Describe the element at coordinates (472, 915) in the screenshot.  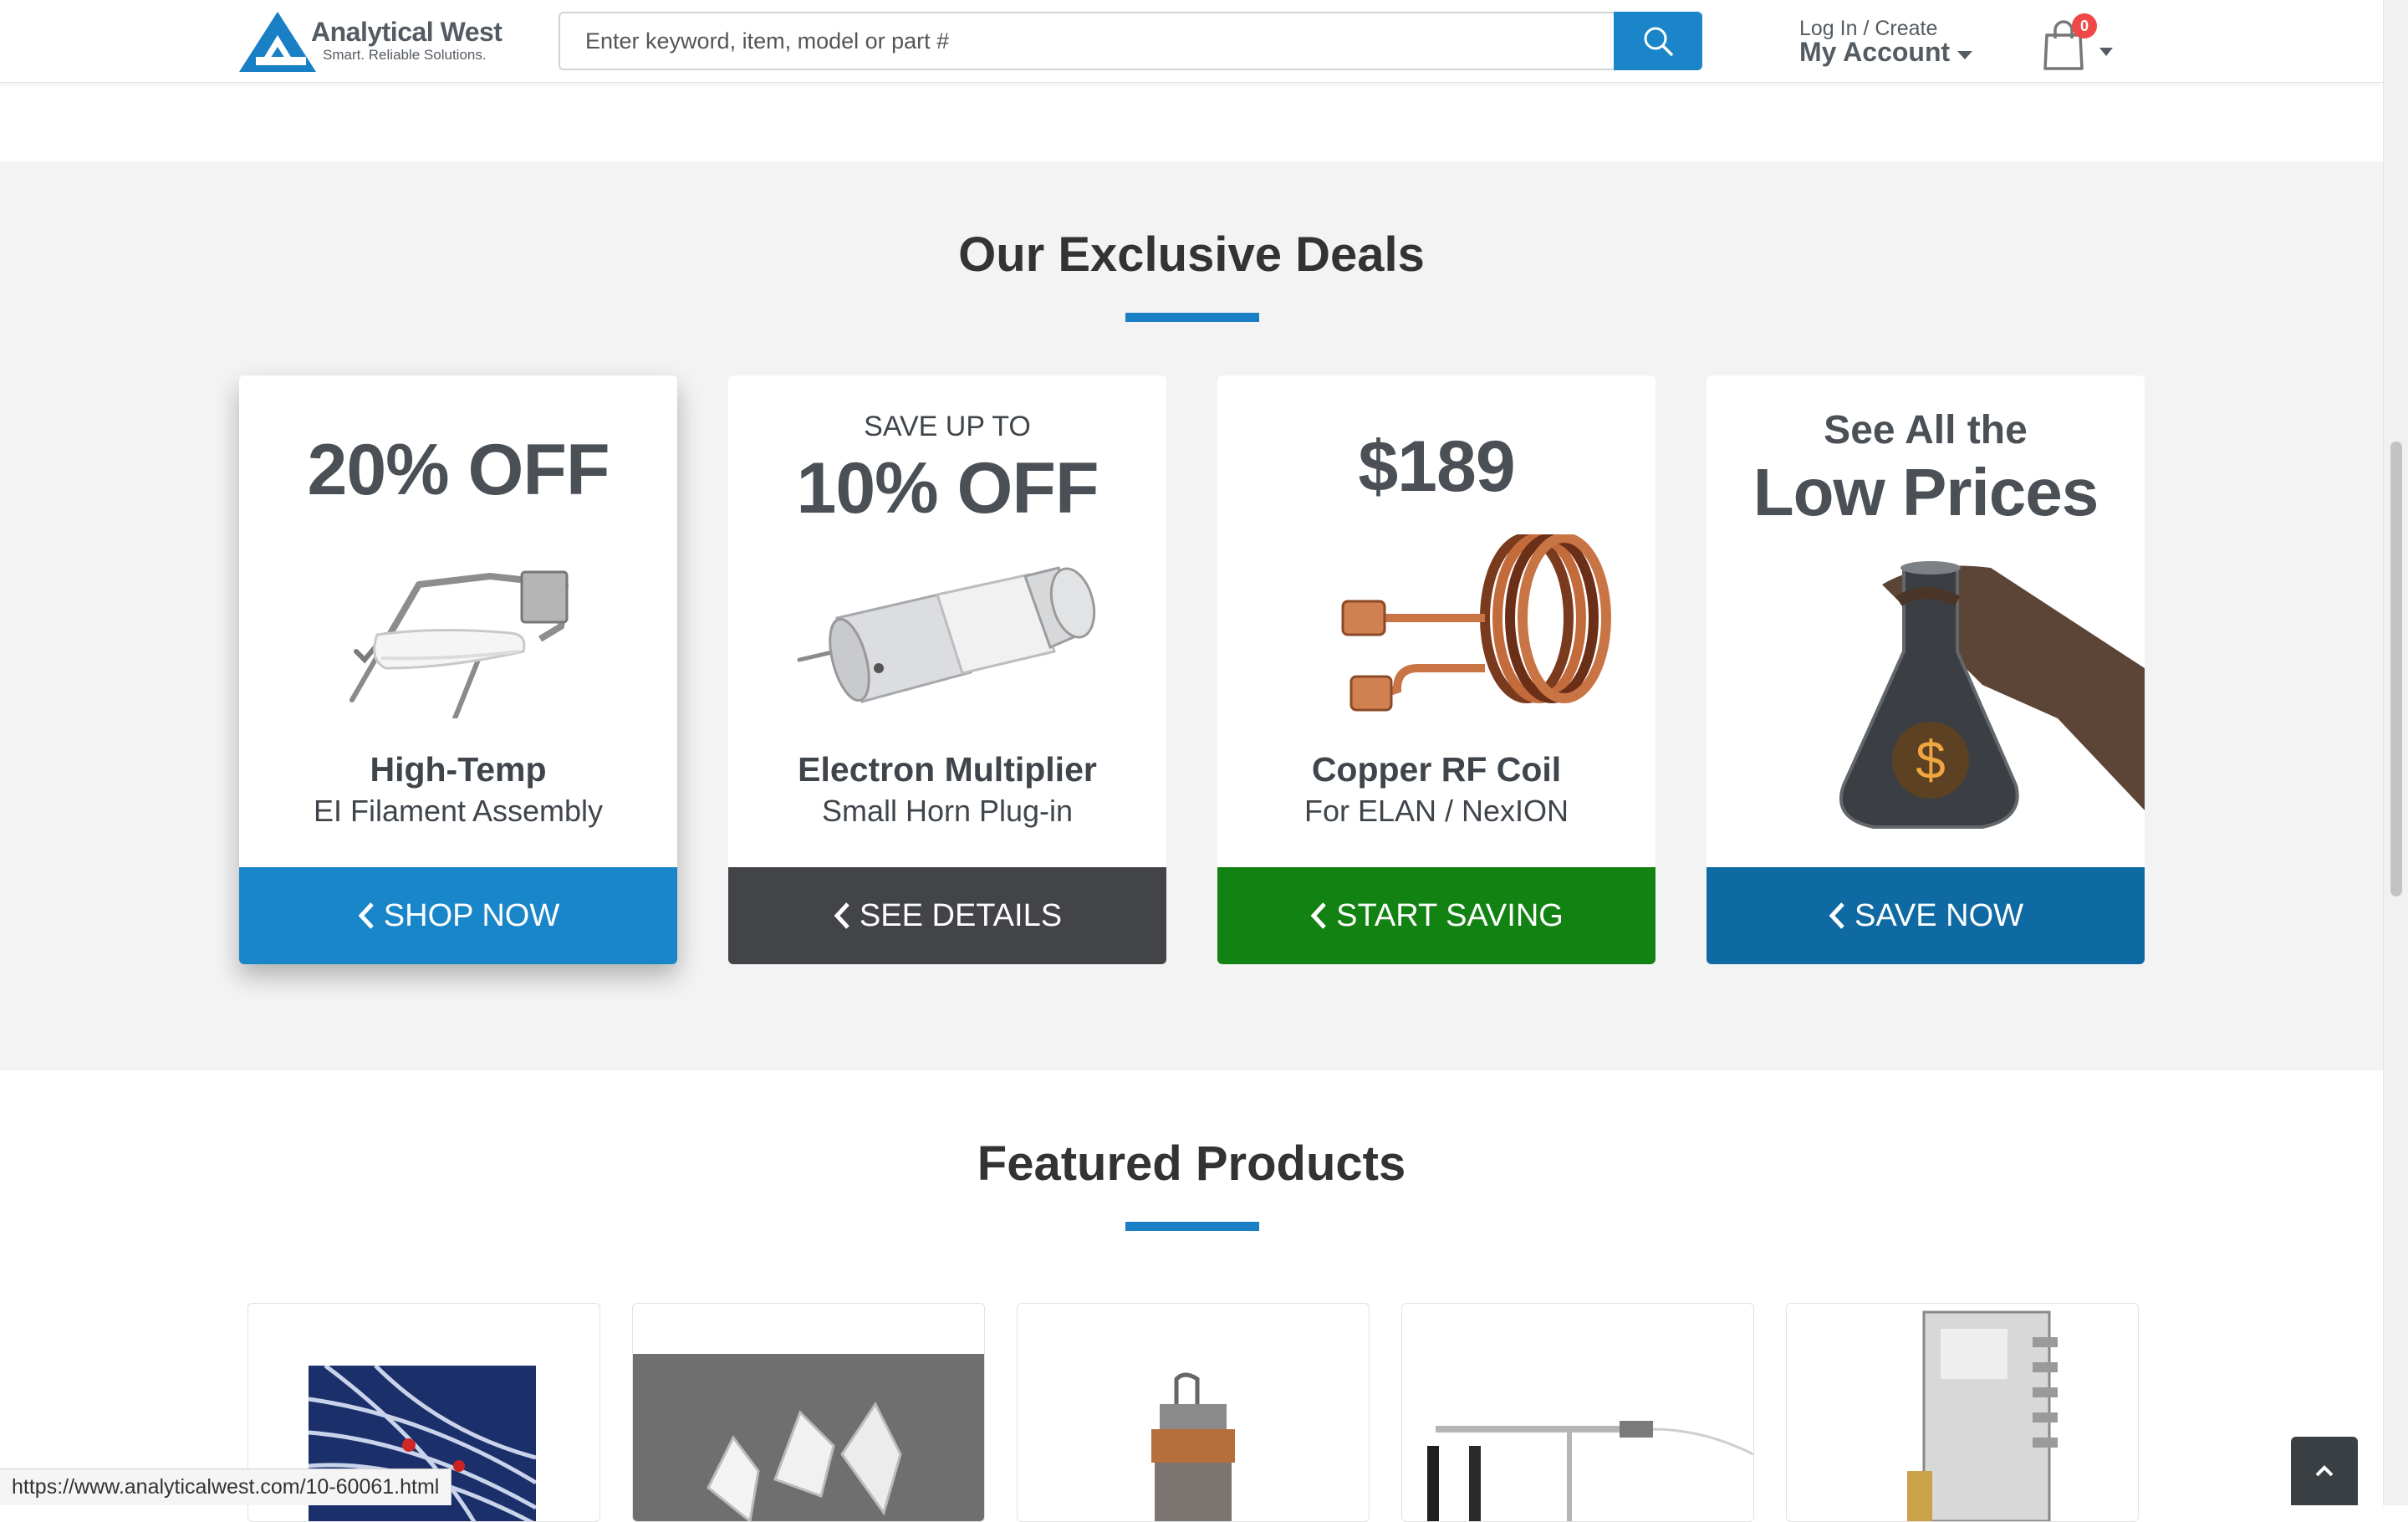
I see `button-label: SHOP NOW` at that location.